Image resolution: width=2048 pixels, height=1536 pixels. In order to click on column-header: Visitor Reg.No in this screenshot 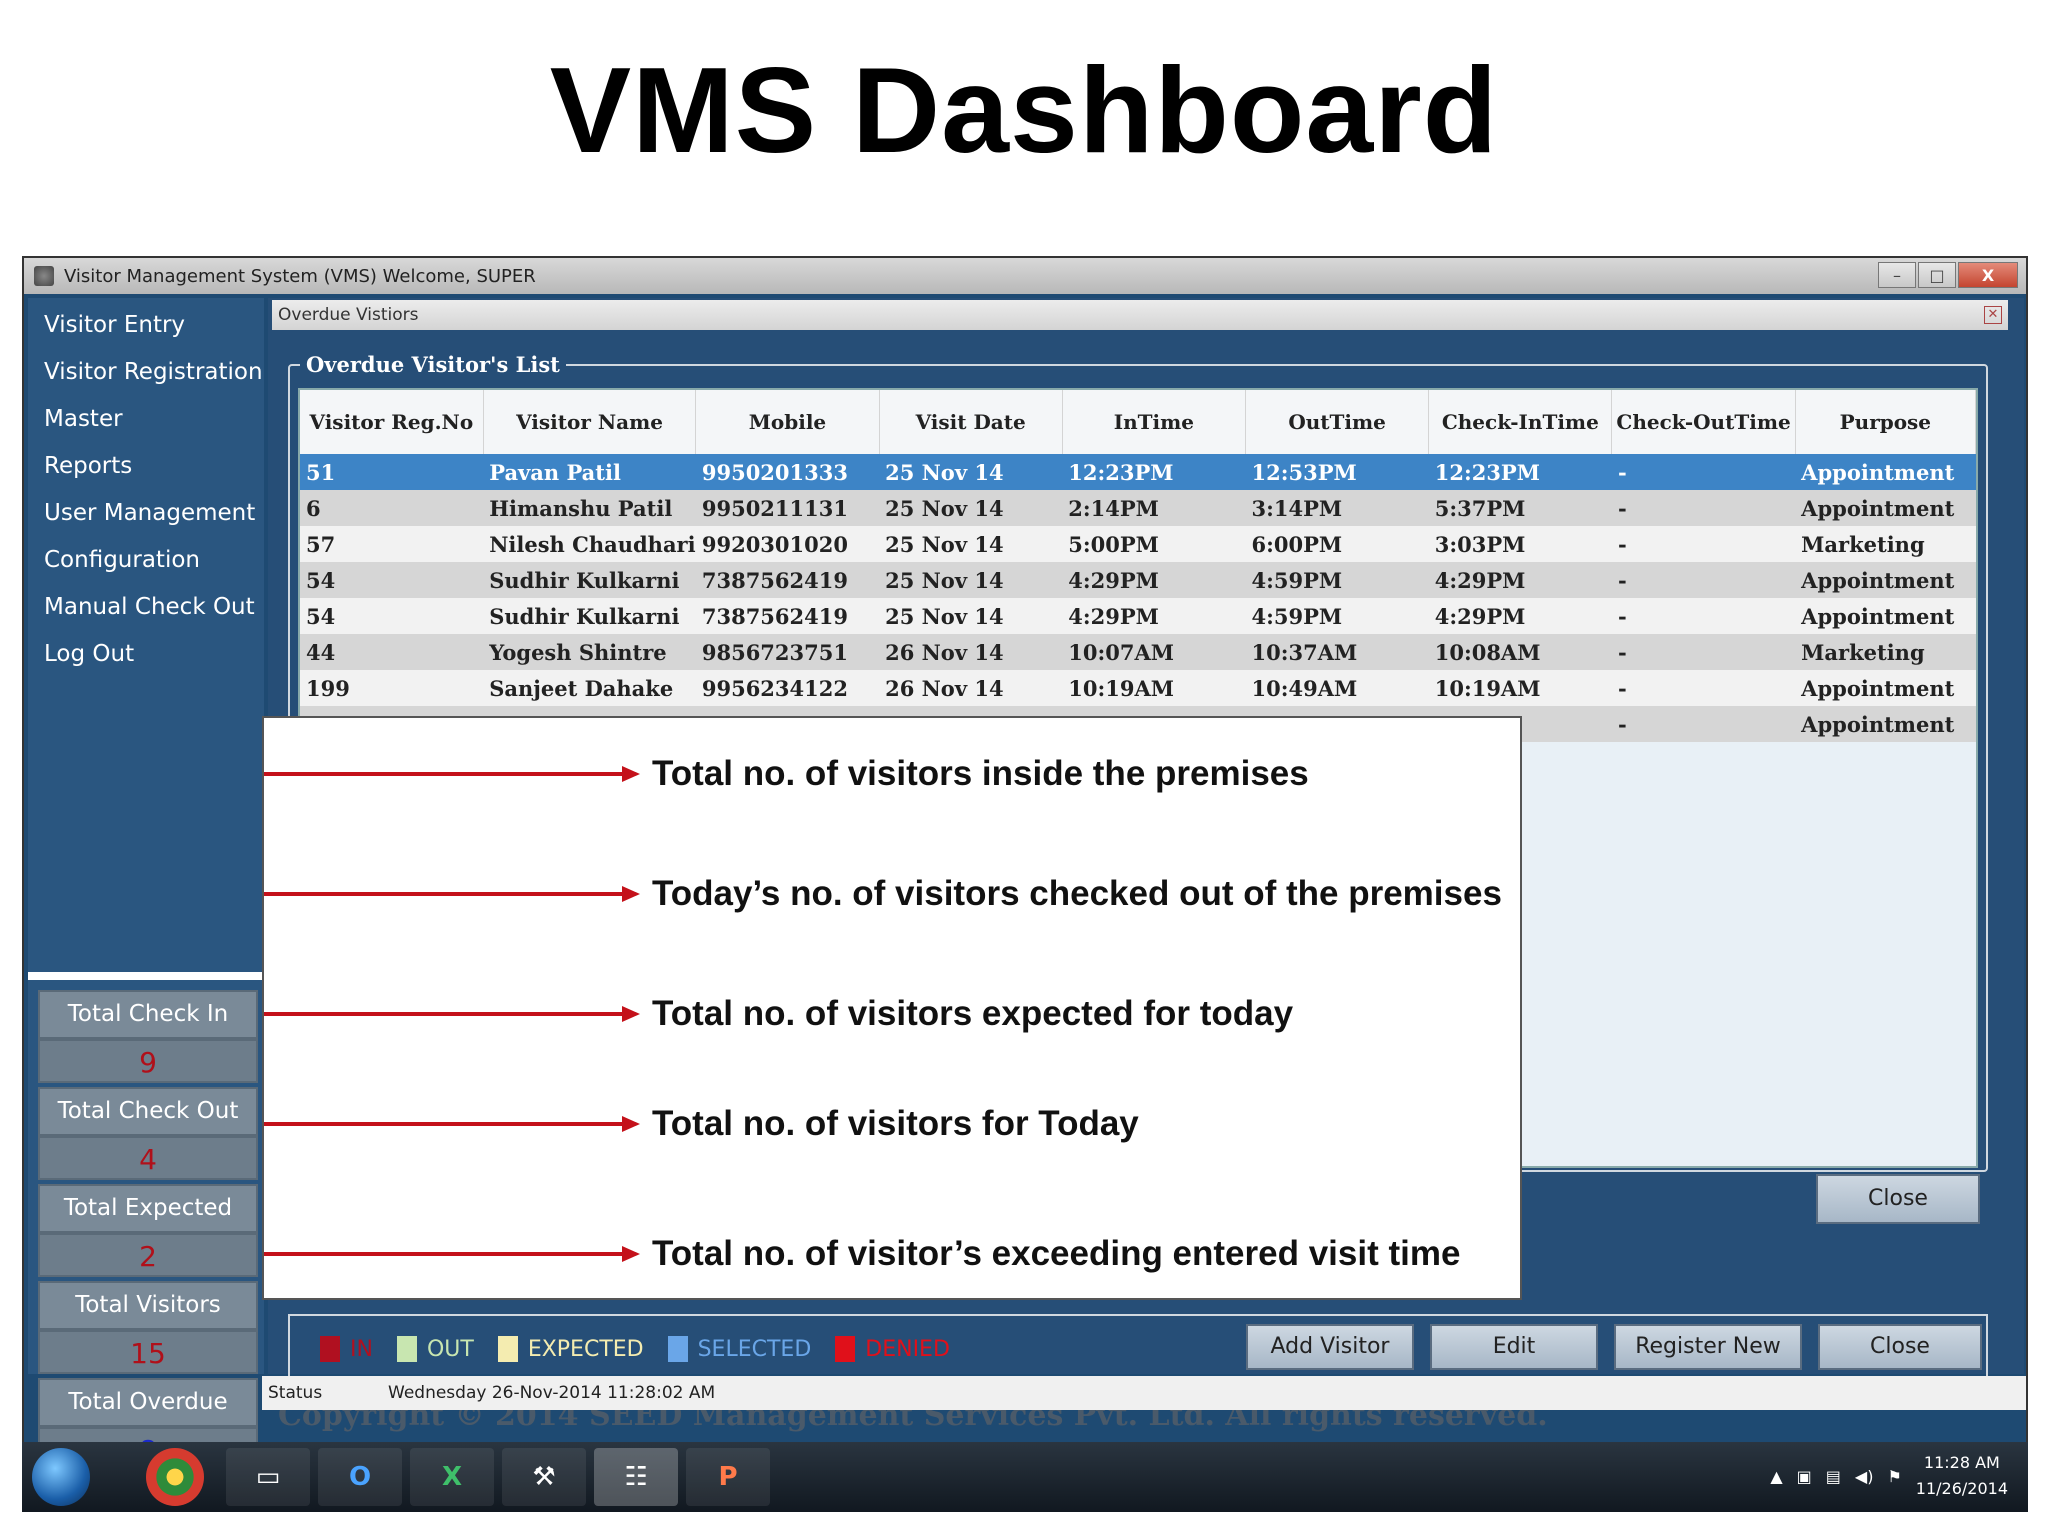, I will do `click(392, 422)`.